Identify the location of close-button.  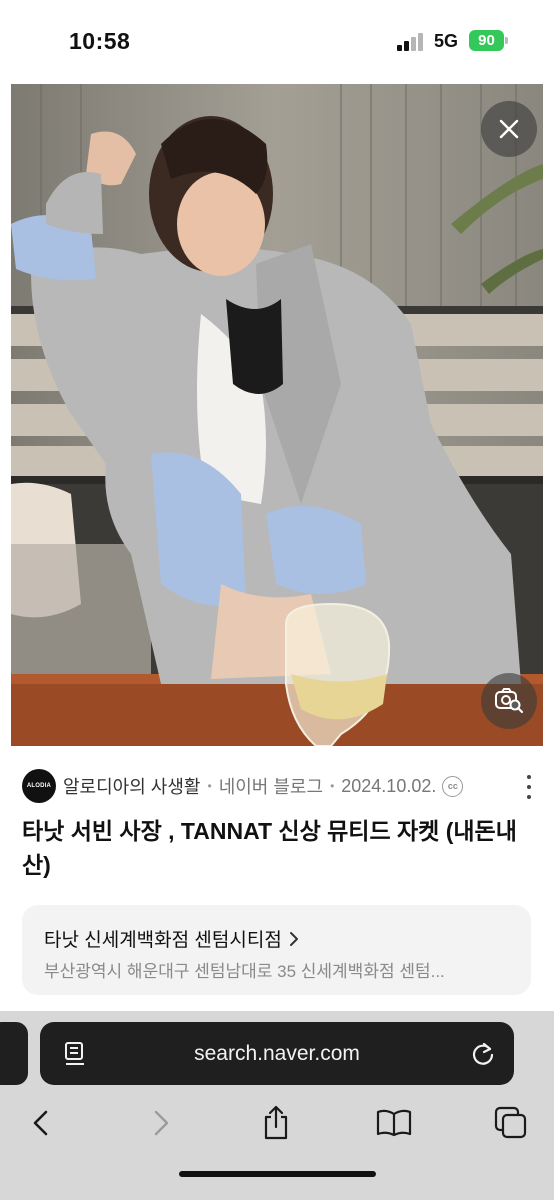
(509, 129).